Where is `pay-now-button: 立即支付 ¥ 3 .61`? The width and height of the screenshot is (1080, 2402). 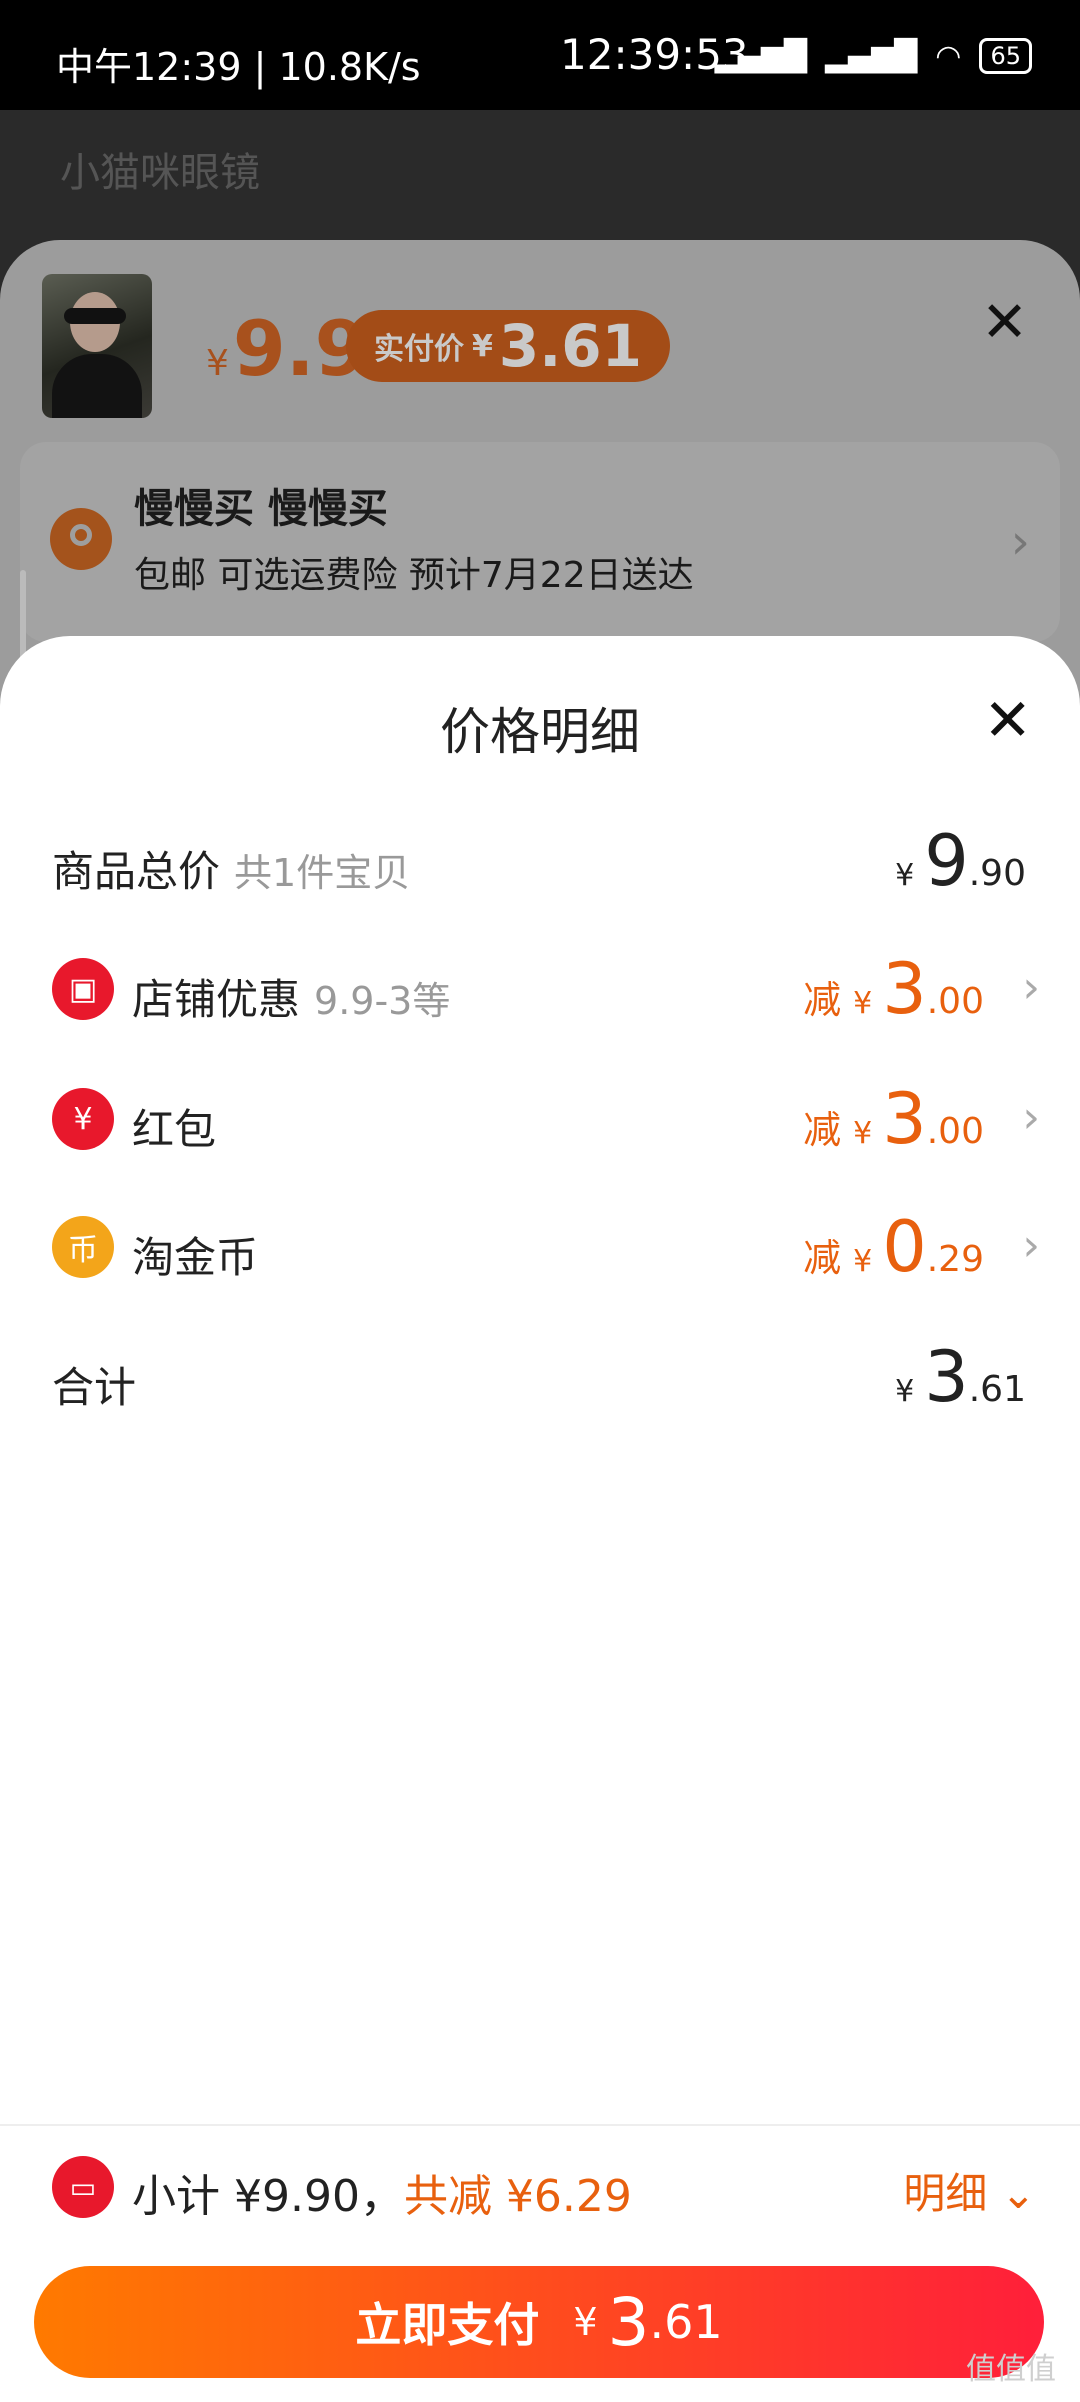
pay-now-button: 立即支付 ¥ 3 .61 is located at coordinates (539, 2322).